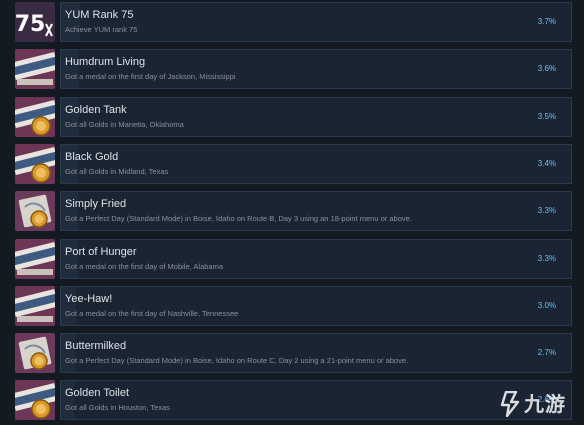 Image resolution: width=584 pixels, height=425 pixels. What do you see at coordinates (546, 68) in the screenshot?
I see `unlock-percent: 3.6%` at bounding box center [546, 68].